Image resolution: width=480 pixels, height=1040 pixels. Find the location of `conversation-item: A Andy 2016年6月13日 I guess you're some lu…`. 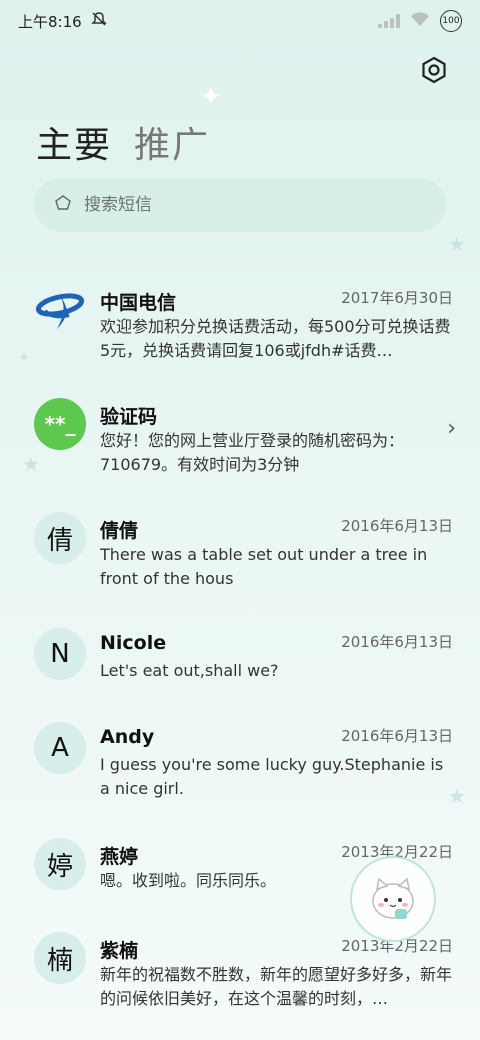

conversation-item: A Andy 2016年6月13日 I guess you're some lu… is located at coordinates (240, 756).